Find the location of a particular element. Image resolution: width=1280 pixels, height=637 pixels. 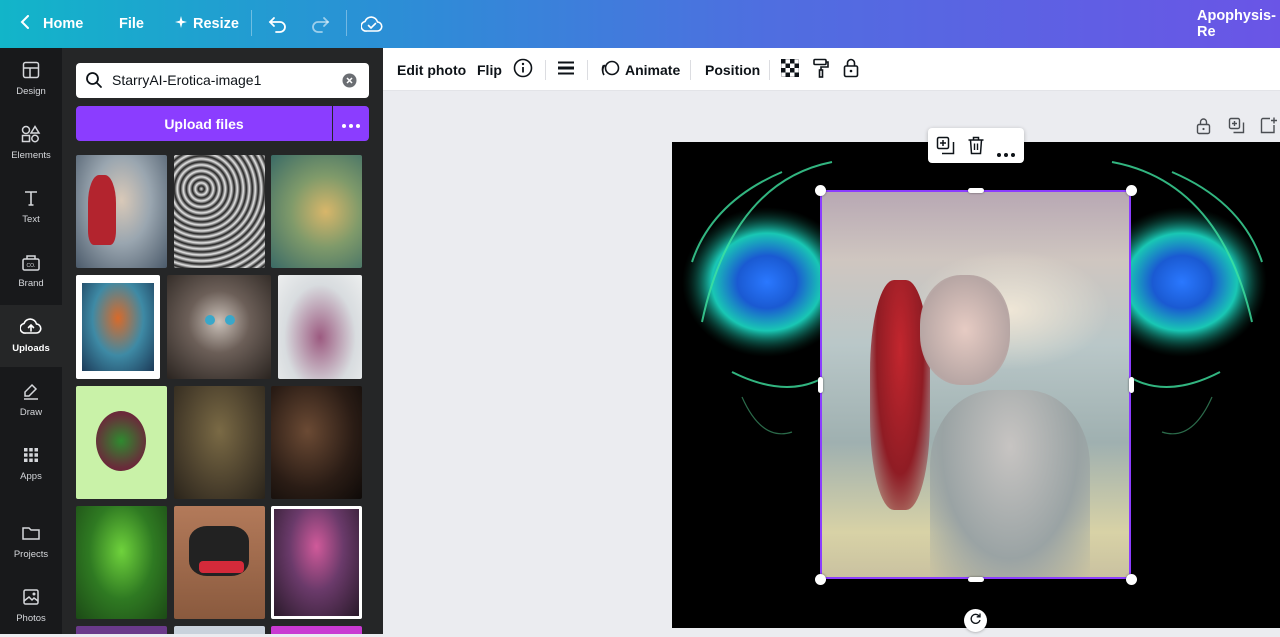

add-page-icon is located at coordinates (1268, 127).